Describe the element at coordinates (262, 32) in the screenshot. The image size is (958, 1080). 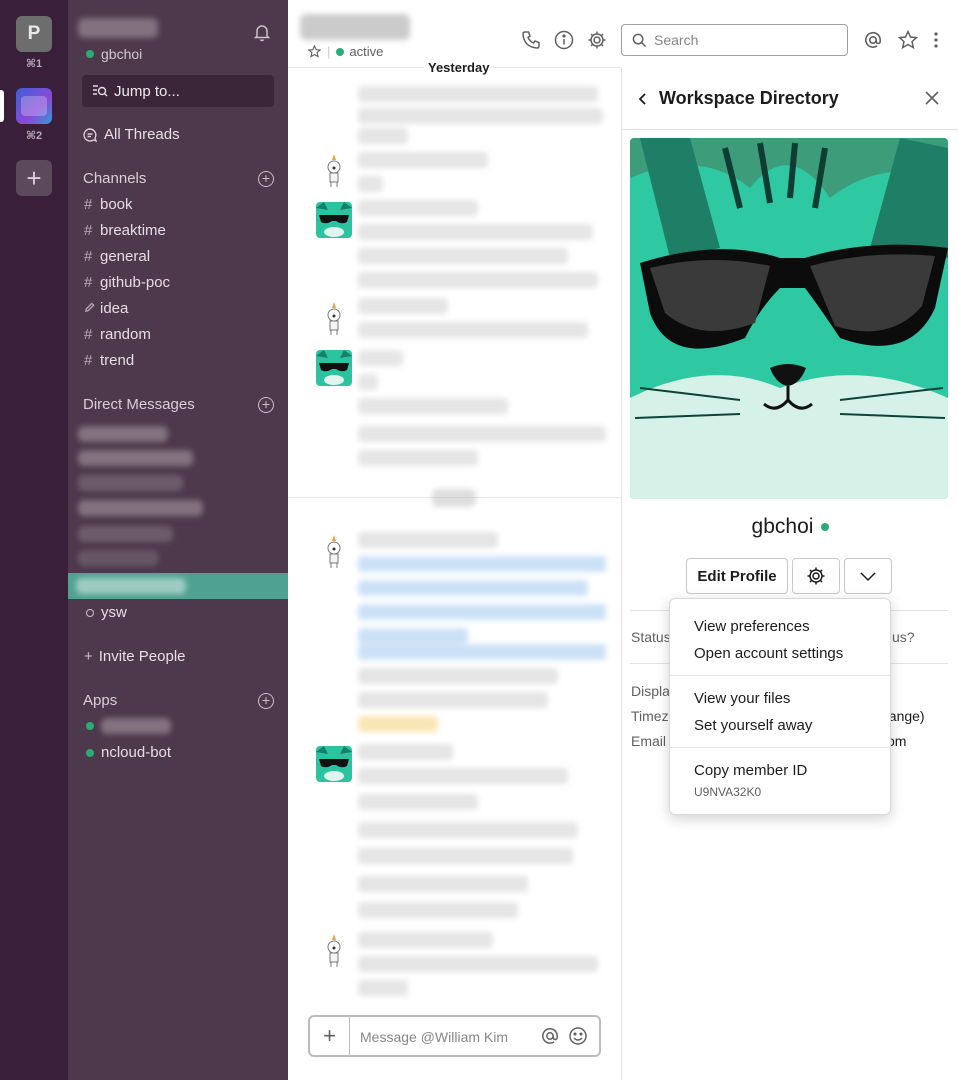
I see `bell-icon` at that location.